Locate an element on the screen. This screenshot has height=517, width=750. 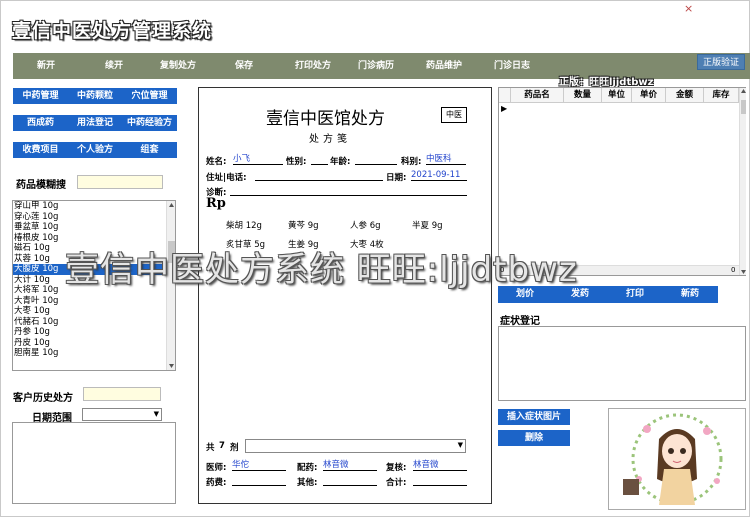
rx-badge: 中医 is located at coordinates (454, 115).